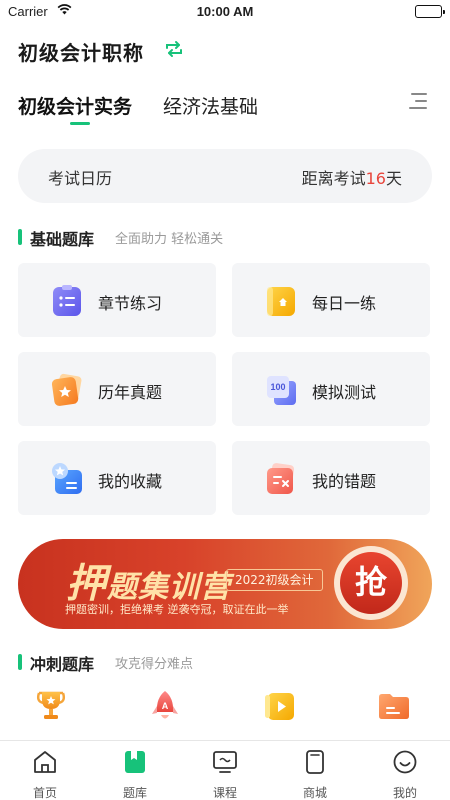  I want to click on section-title: 基础题库, so click(62, 239).